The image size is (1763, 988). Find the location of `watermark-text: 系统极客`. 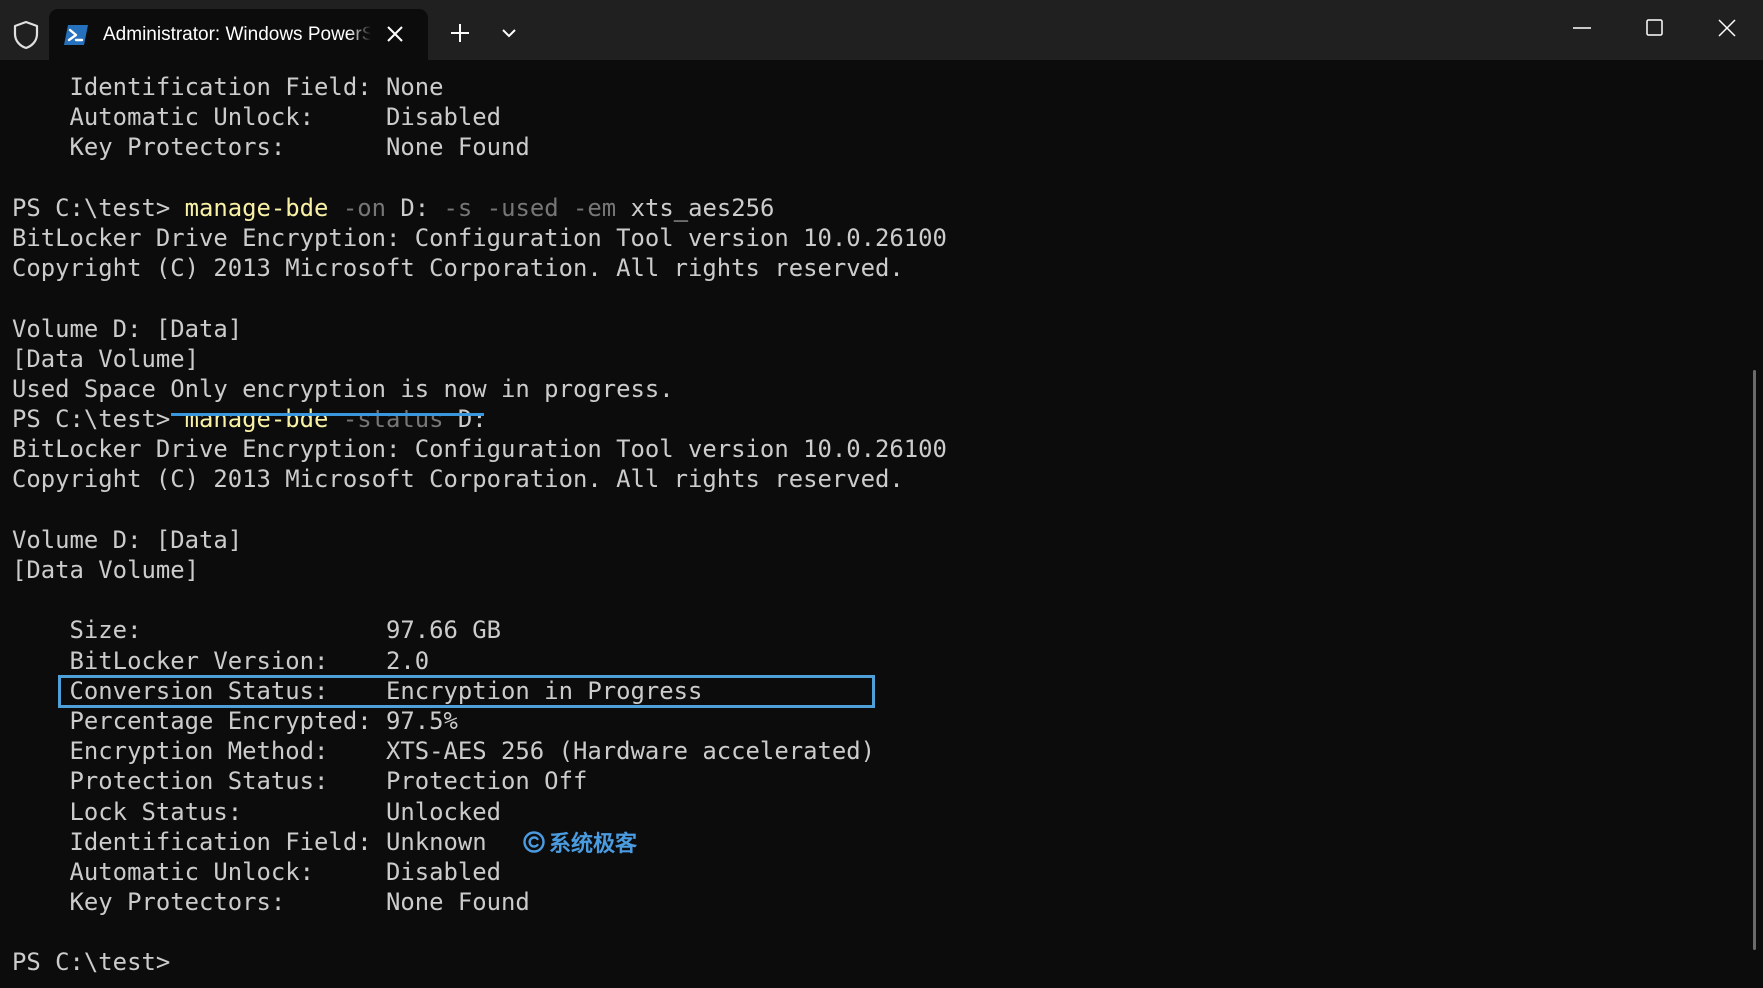

watermark-text: 系统极客 is located at coordinates (593, 844).